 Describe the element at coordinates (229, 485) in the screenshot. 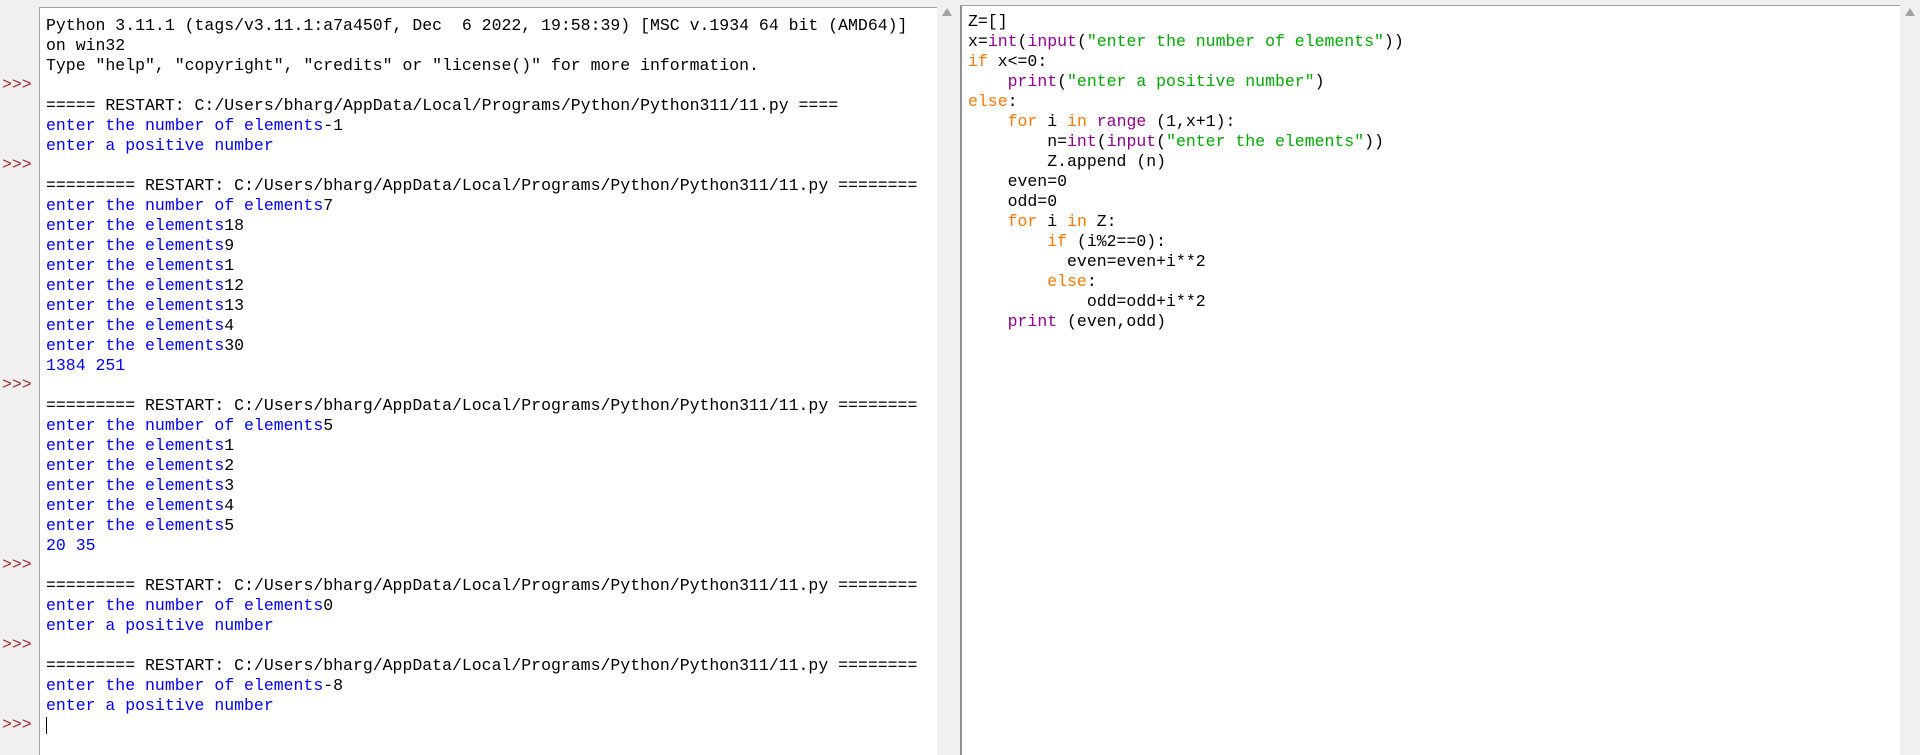

I see `user-input-text: 3` at that location.